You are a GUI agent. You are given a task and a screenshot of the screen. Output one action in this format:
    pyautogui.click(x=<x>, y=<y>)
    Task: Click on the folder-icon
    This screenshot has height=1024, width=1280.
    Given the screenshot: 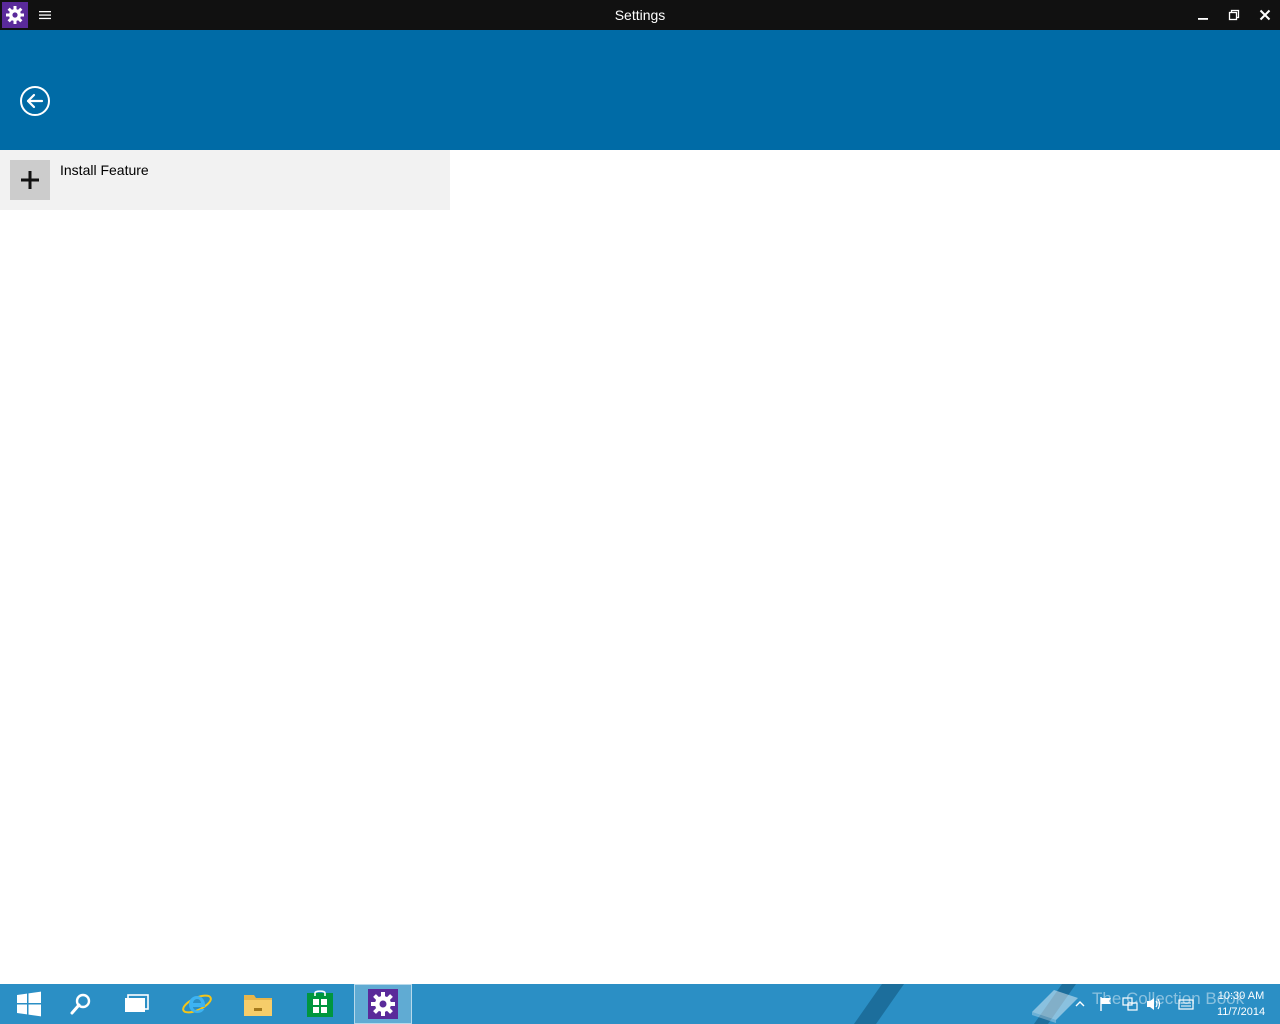 What is the action you would take?
    pyautogui.click(x=258, y=1005)
    